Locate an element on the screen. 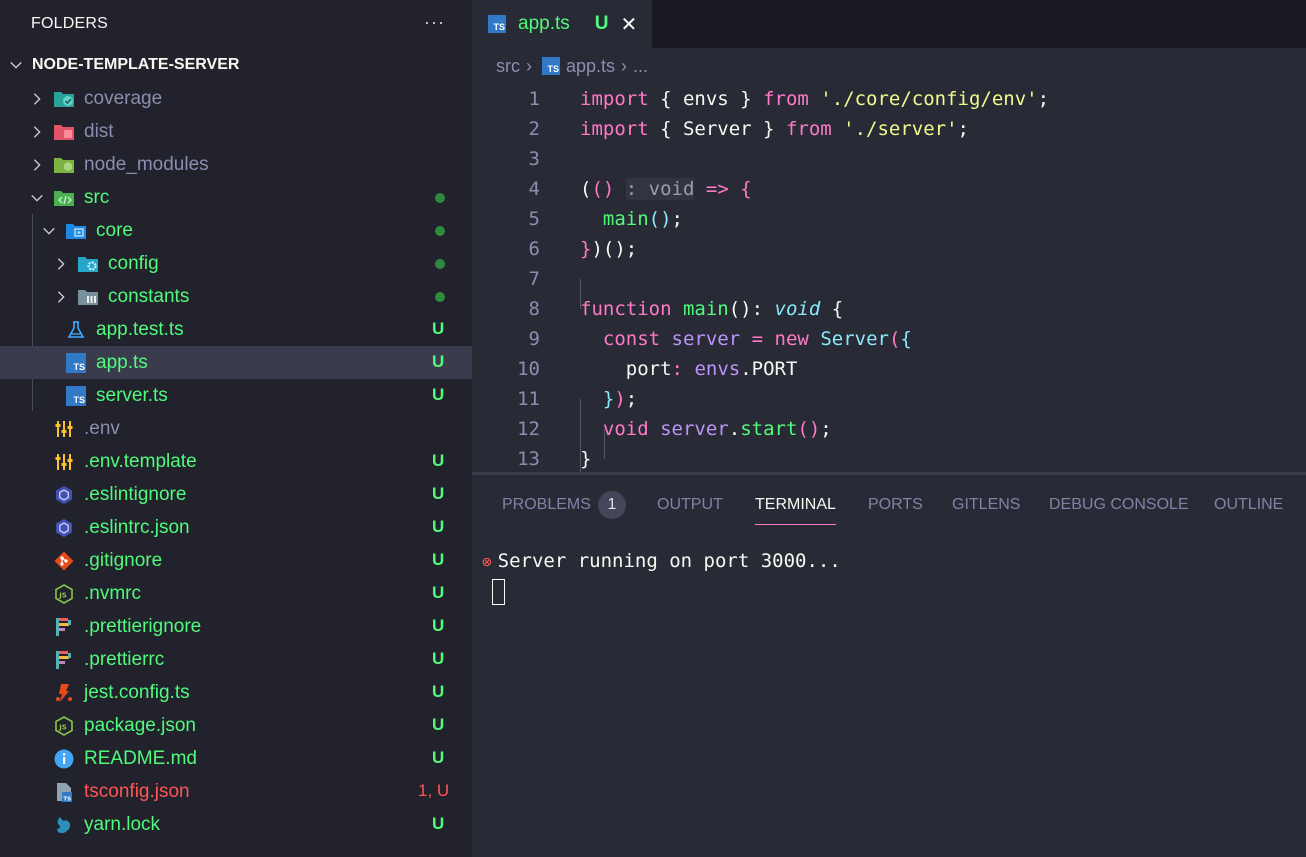 The height and width of the screenshot is (857, 1306). tree-item-gitignore: .gitignore U is located at coordinates (236, 560).